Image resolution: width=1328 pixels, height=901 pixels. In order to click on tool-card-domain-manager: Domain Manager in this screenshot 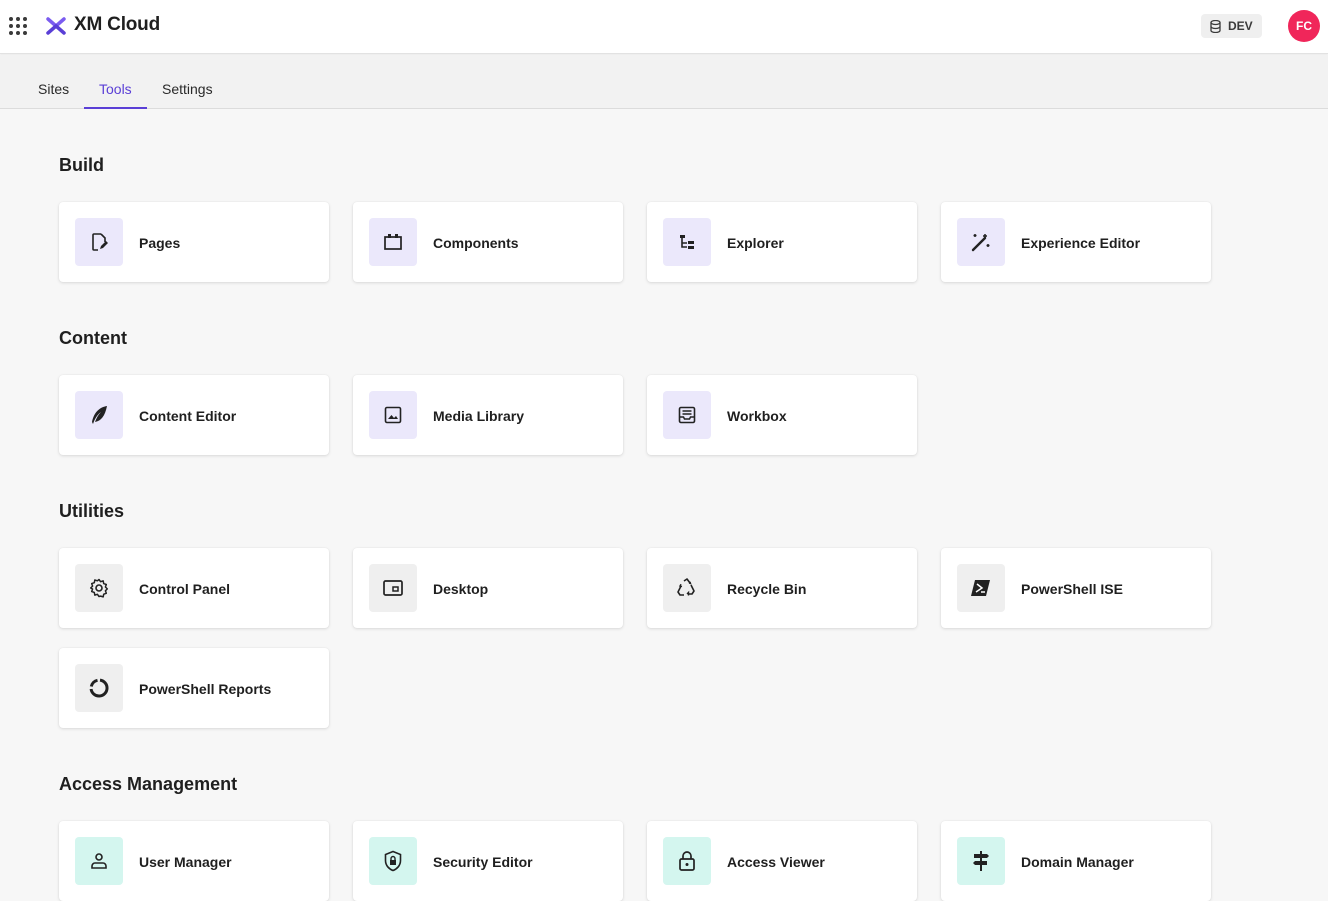, I will do `click(1076, 861)`.